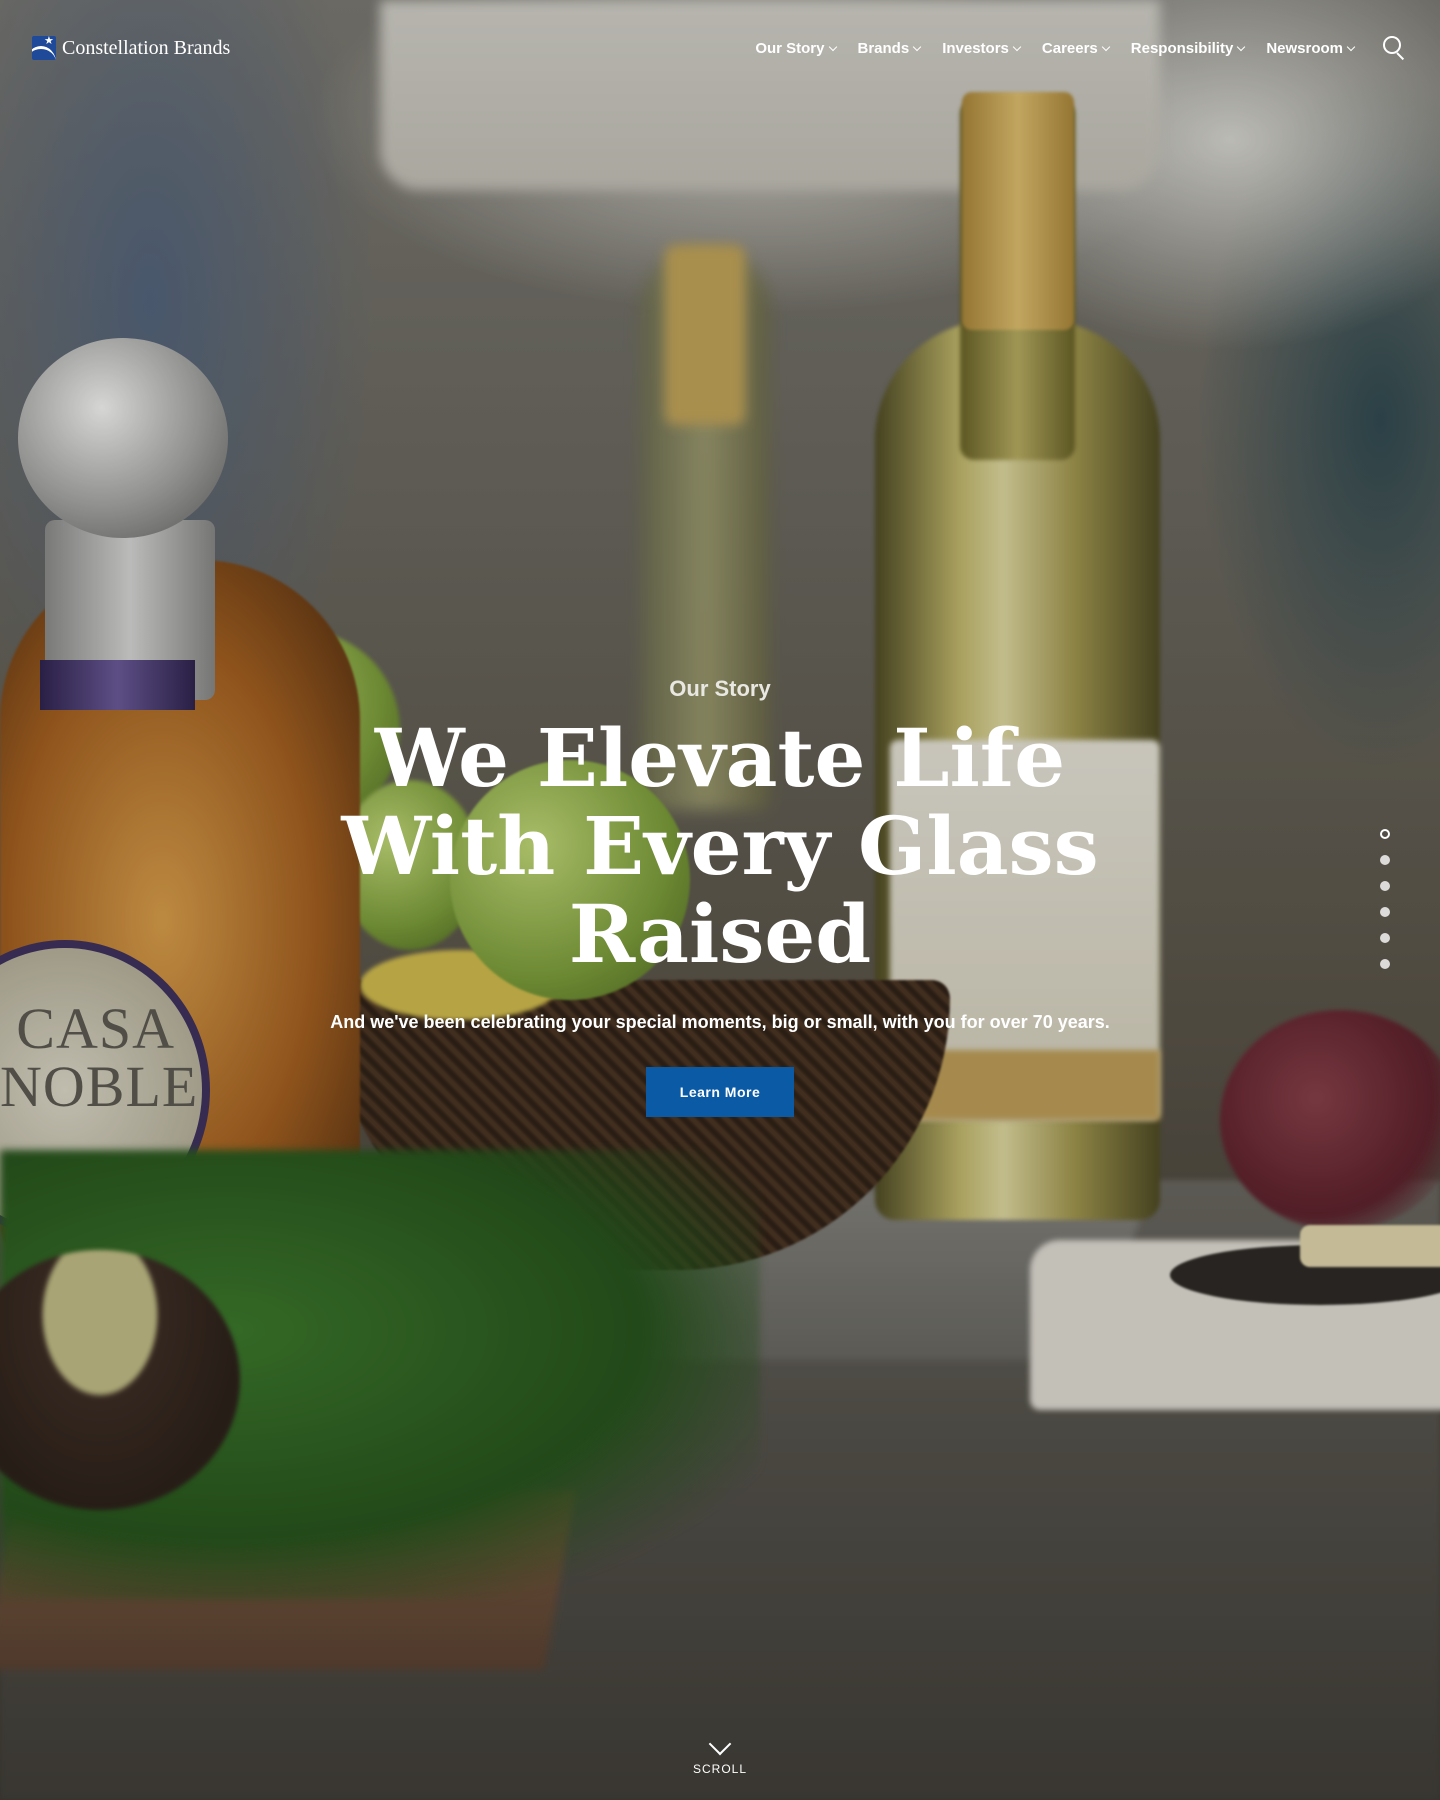  I want to click on scroll-indicator: SCROLL, so click(720, 1754).